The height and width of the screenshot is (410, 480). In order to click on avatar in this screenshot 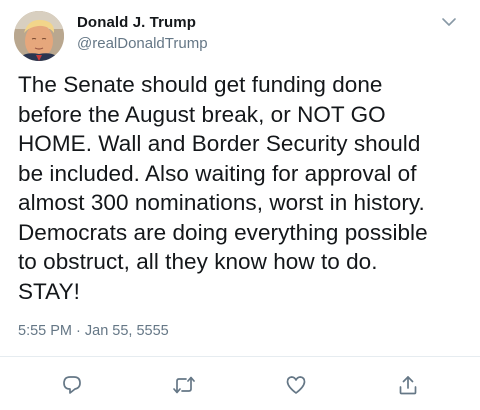, I will do `click(39, 36)`.